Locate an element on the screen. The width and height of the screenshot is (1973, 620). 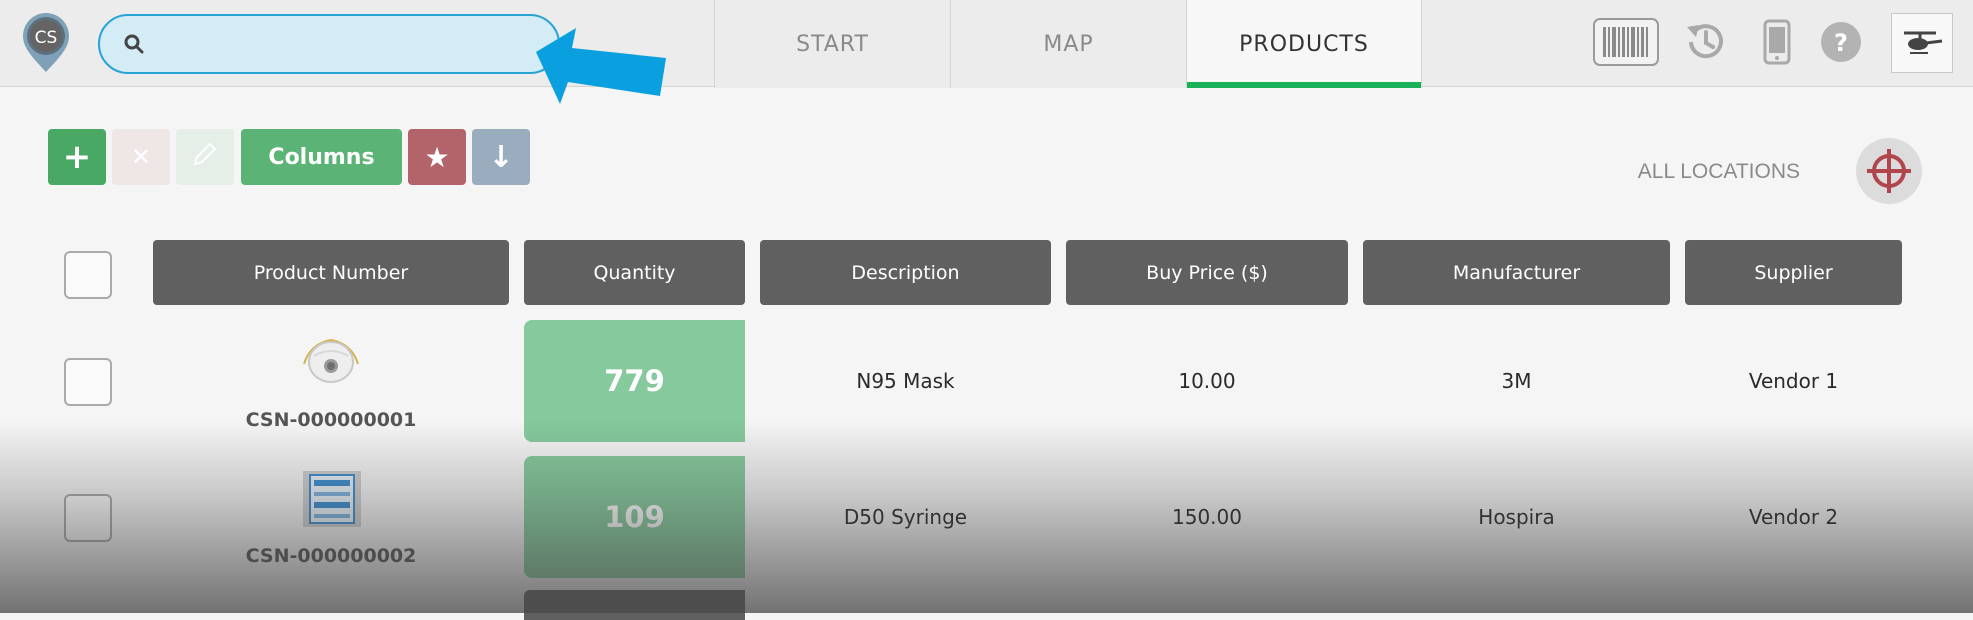
mask-image is located at coordinates (331, 362).